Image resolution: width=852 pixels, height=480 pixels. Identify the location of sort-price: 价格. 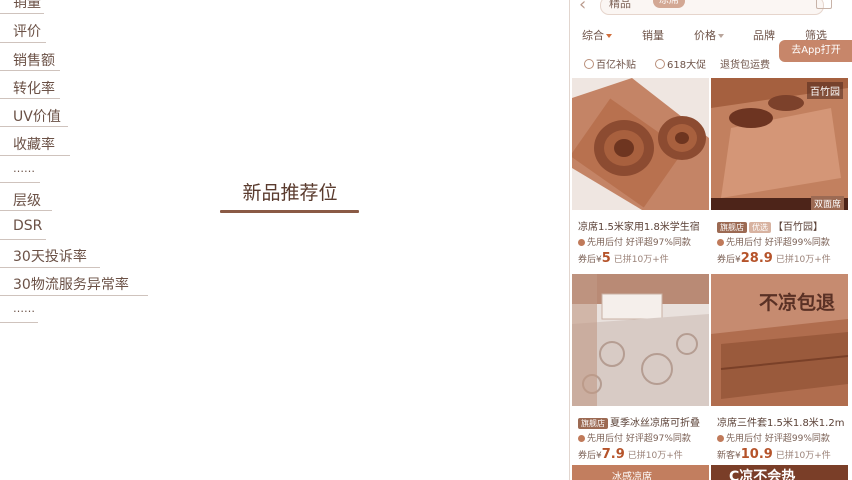
(709, 35).